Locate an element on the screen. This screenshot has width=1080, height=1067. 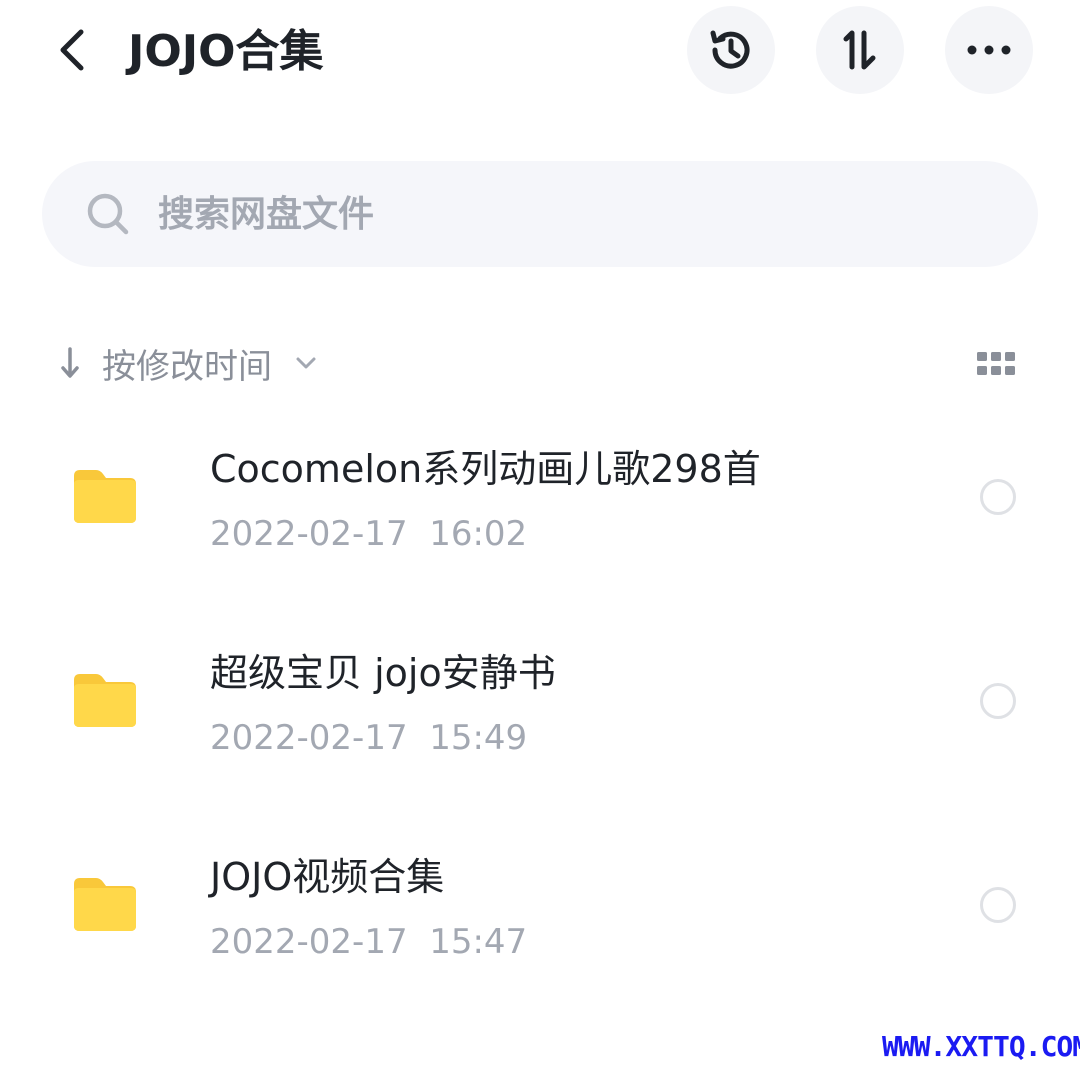
history-icon is located at coordinates (730, 49).